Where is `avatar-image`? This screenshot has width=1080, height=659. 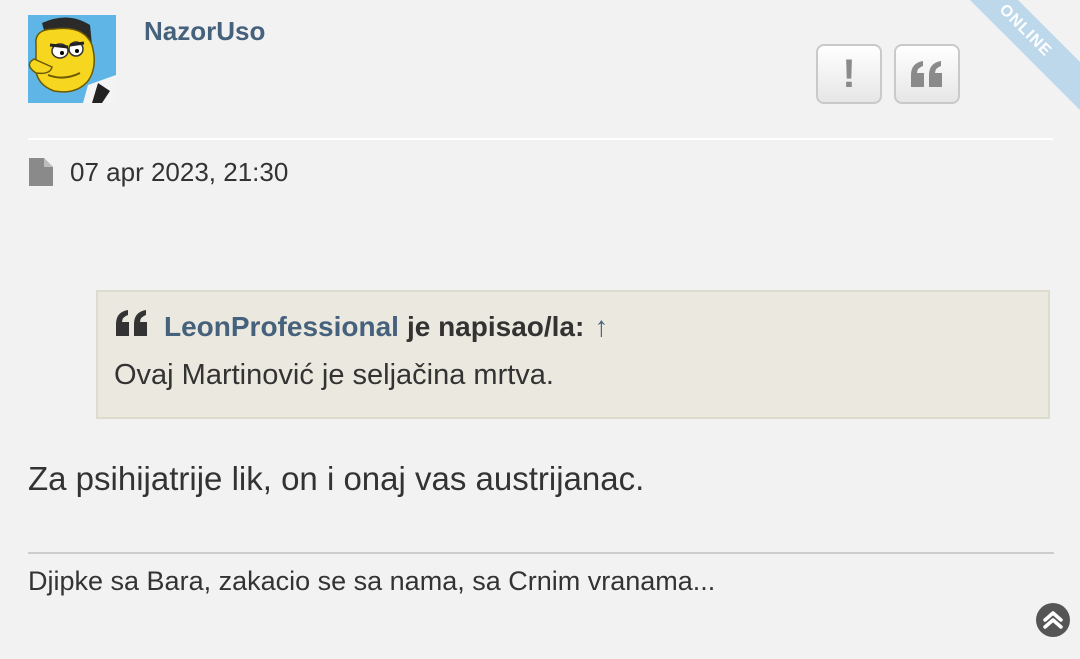 avatar-image is located at coordinates (72, 59).